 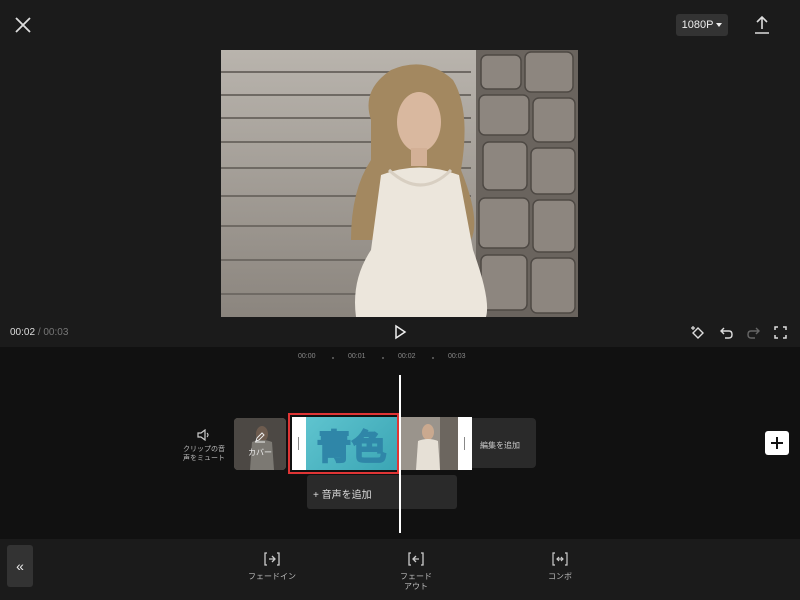 I want to click on combo-icon, so click(x=560, y=559).